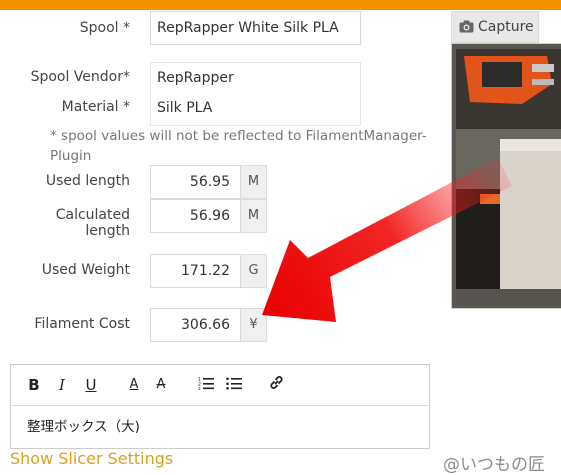 The image size is (561, 475). What do you see at coordinates (85, 270) in the screenshot?
I see `used-weight-label: Used Weight` at bounding box center [85, 270].